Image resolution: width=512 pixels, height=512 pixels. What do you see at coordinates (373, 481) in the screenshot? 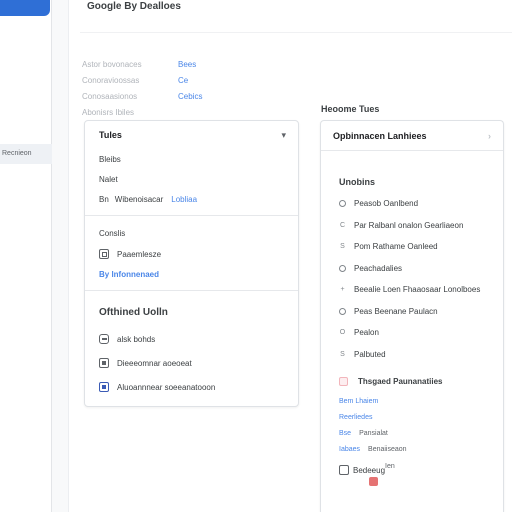
I see `alert-badge-icon` at bounding box center [373, 481].